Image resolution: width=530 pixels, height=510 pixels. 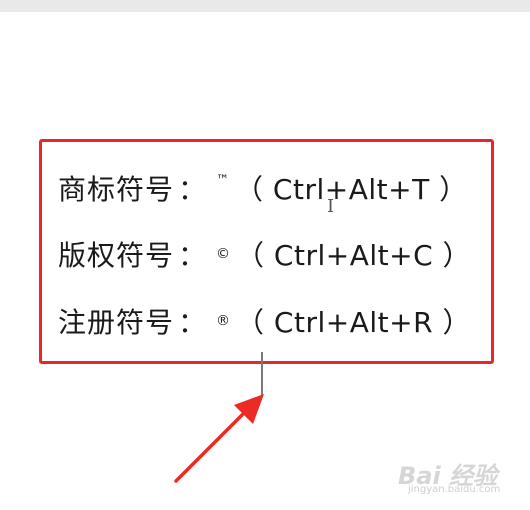 I want to click on arrow-shaft, so click(x=213, y=444).